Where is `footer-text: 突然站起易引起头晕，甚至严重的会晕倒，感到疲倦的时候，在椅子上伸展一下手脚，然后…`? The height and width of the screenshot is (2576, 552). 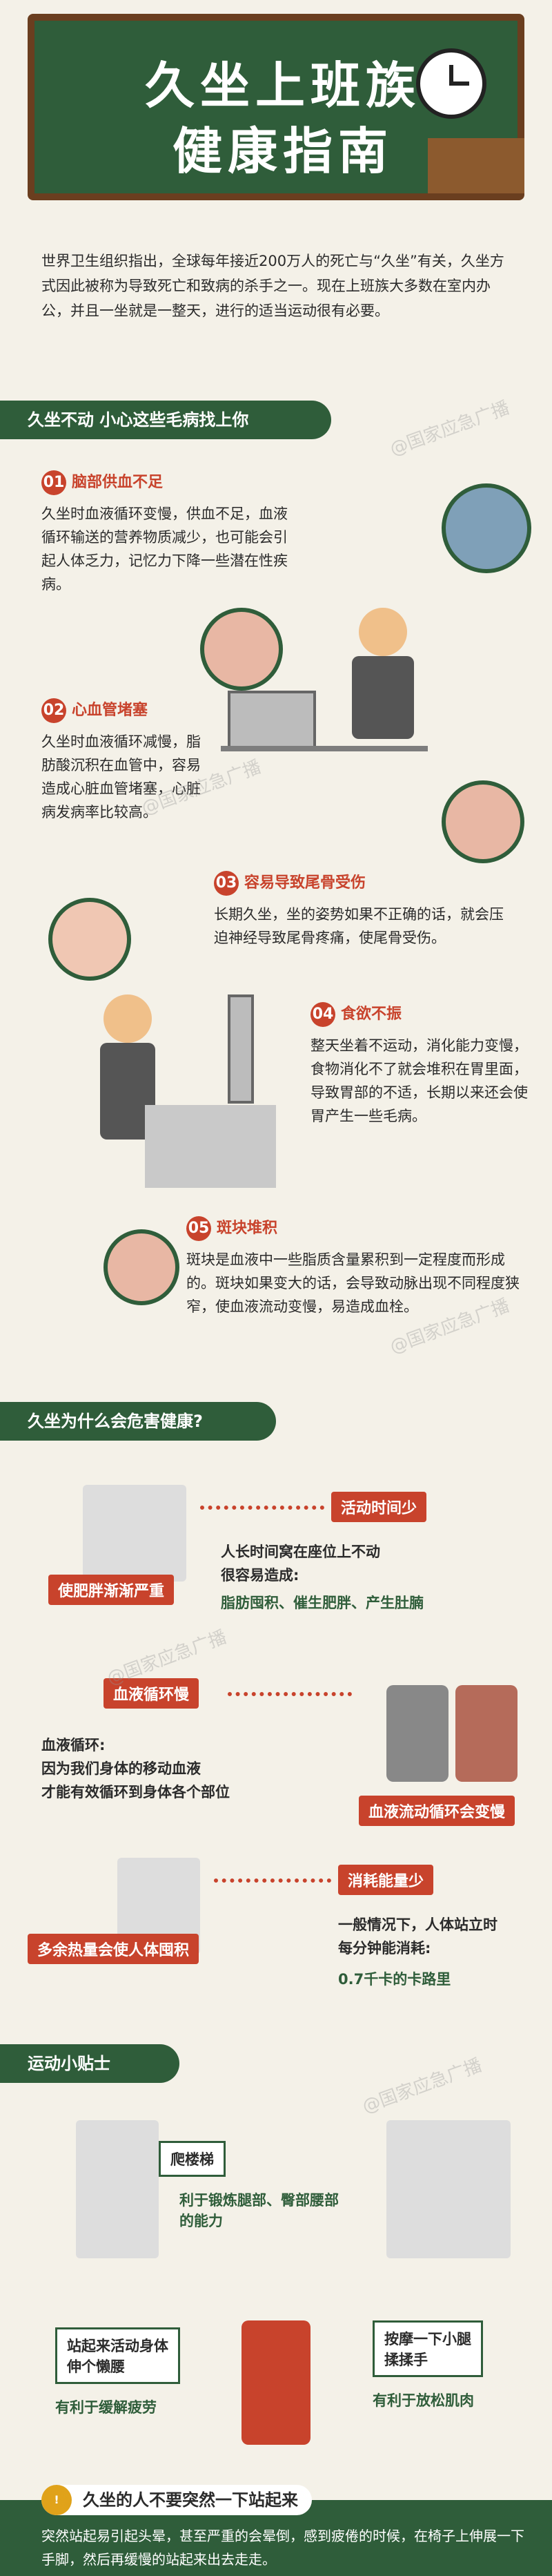
footer-text: 突然站起易引起头晕，甚至严重的会晕倒，感到疲倦的时候，在椅子上伸展一下手脚，然后… is located at coordinates (282, 2548).